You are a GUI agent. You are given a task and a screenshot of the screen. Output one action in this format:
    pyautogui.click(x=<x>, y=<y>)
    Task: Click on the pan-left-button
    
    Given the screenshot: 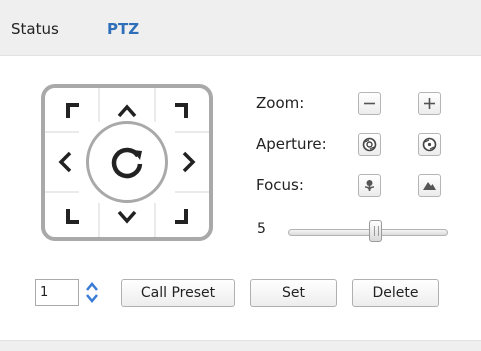 What is the action you would take?
    pyautogui.click(x=66, y=162)
    